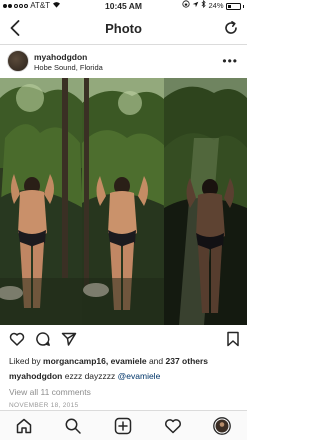 The height and width of the screenshot is (440, 320). I want to click on caption-text: ezzz dayzzzz, so click(90, 376).